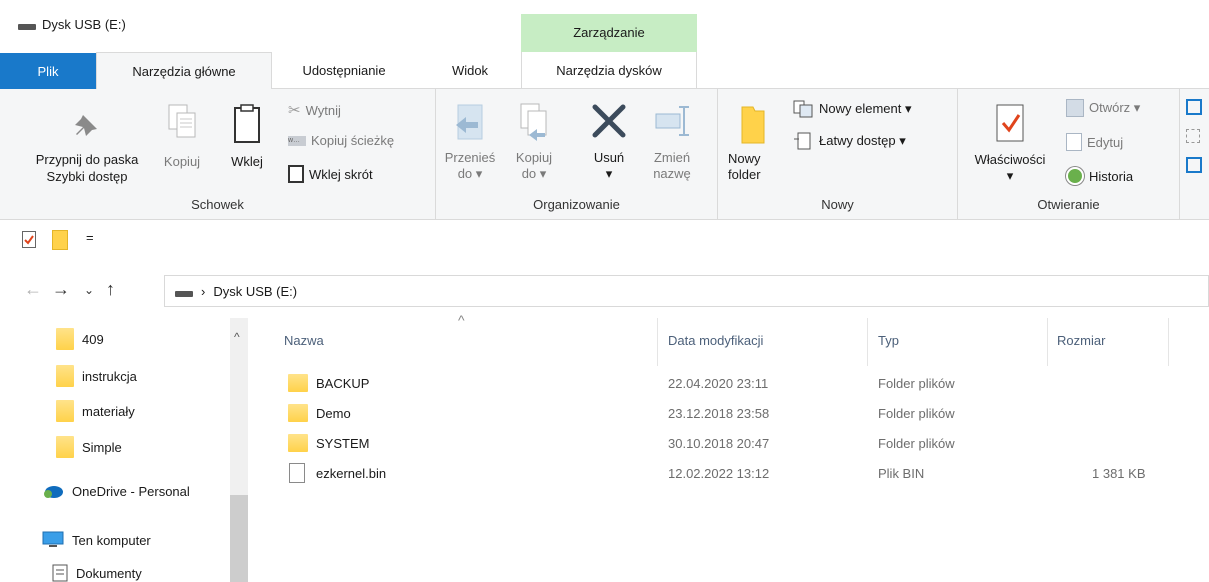  What do you see at coordinates (84, 24) in the screenshot?
I see `window-title-text: Dysk USB (E:)` at bounding box center [84, 24].